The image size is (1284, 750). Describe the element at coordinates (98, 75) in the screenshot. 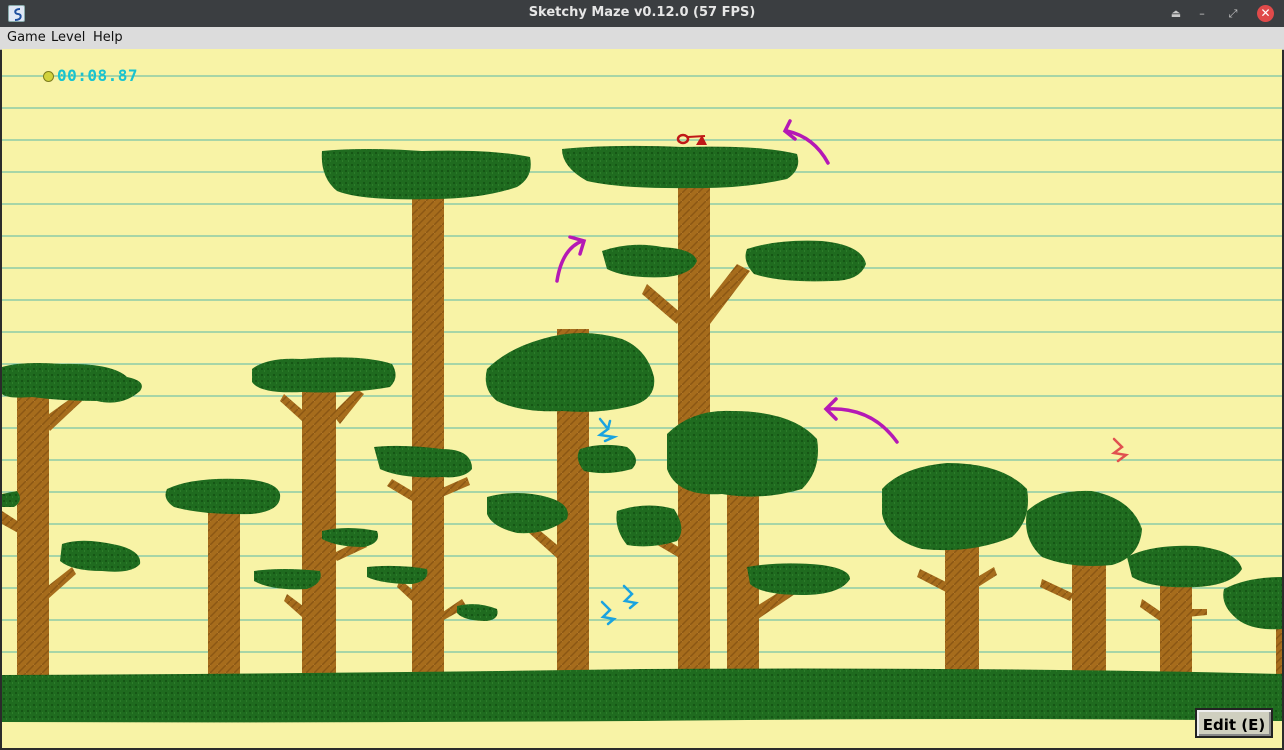

I see `elapsed-timer: 00:08.87` at that location.